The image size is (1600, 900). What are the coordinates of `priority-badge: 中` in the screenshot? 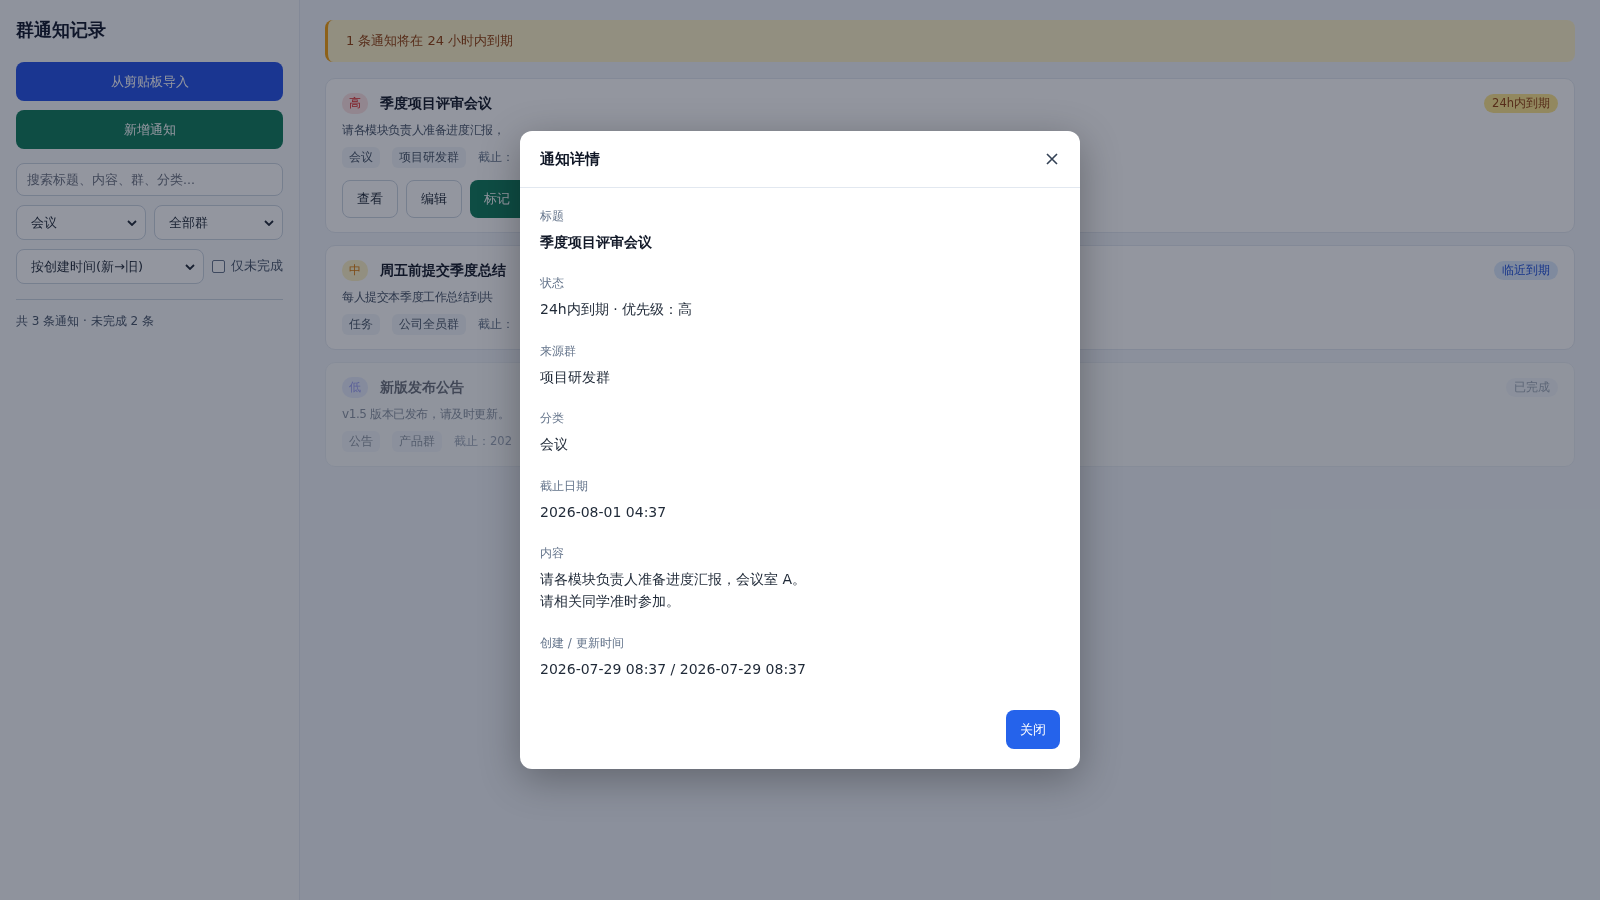 It's located at (355, 270).